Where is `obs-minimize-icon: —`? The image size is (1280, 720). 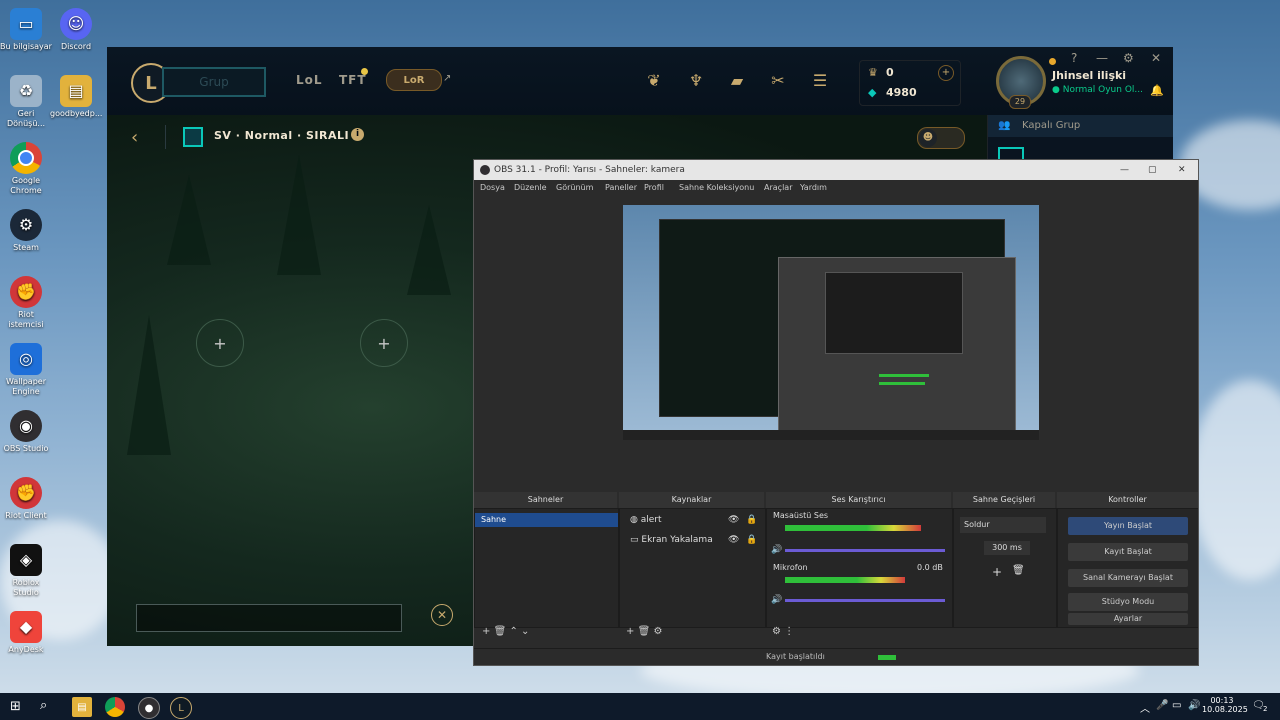 obs-minimize-icon: — is located at coordinates (1124, 170).